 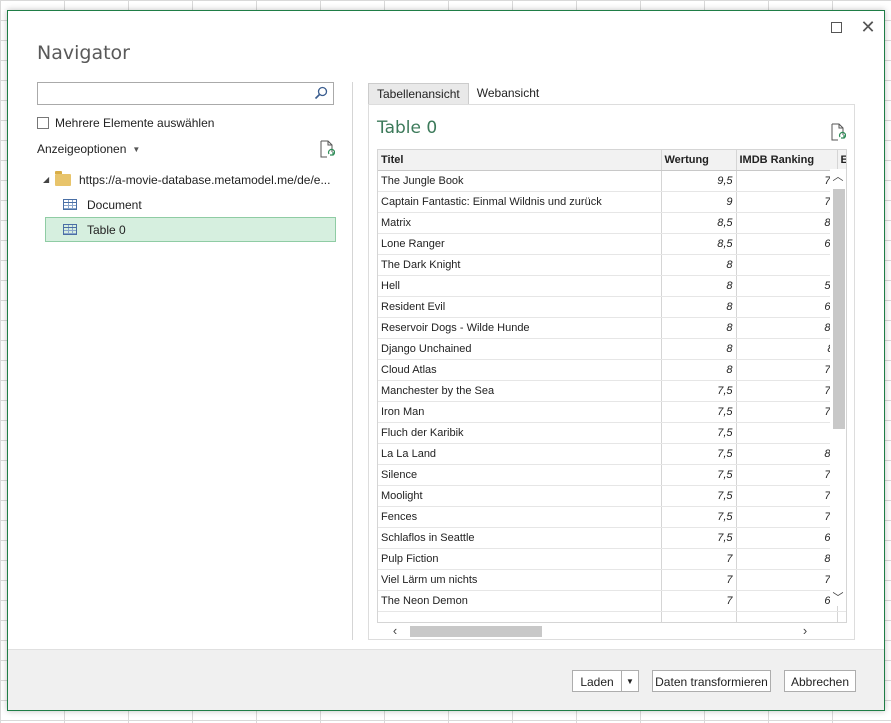 I want to click on close-button: ✕, so click(x=868, y=27).